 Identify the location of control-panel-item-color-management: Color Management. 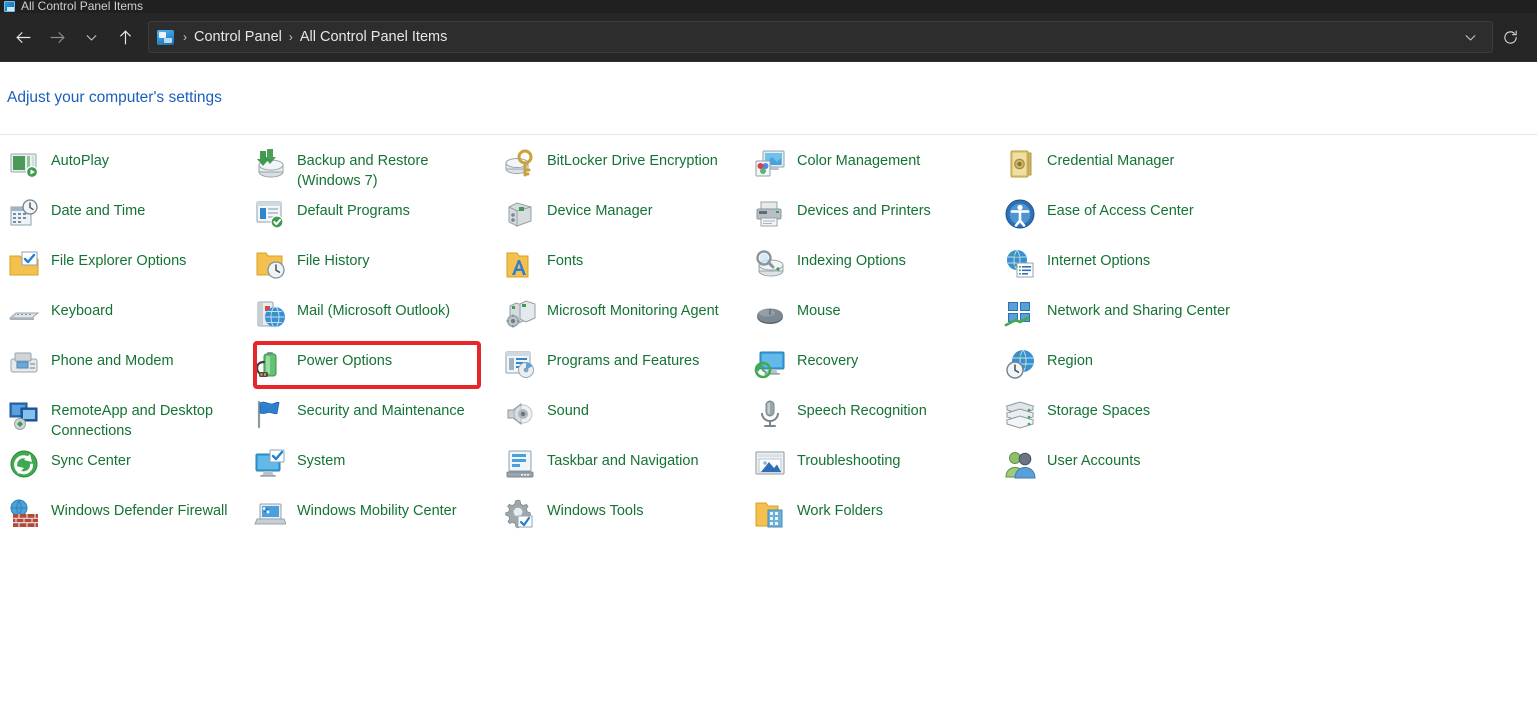
(876, 166).